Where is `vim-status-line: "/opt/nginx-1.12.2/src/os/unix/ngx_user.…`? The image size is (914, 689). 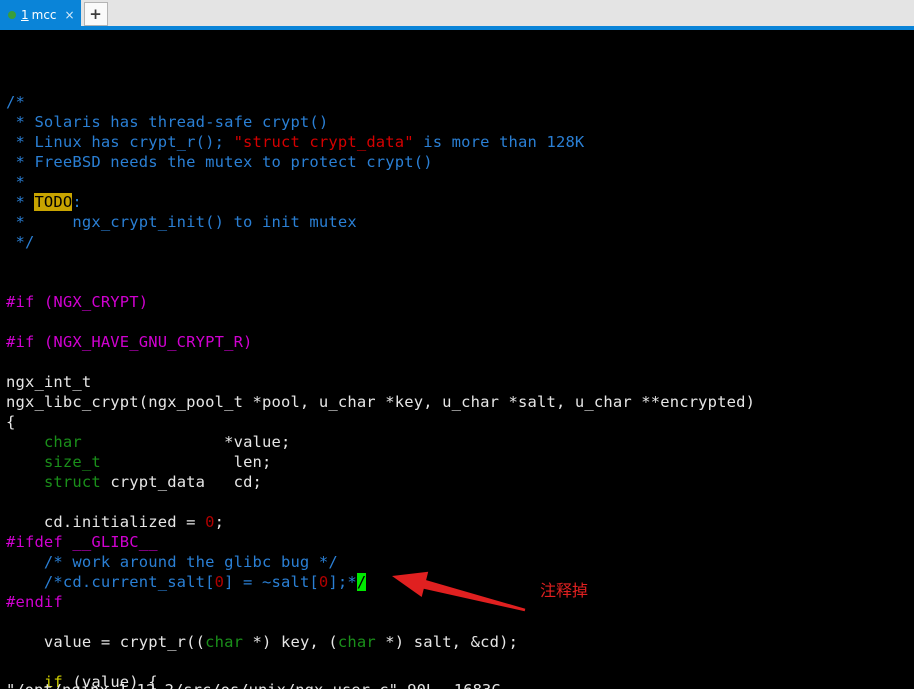 vim-status-line: "/opt/nginx-1.12.2/src/os/unix/ngx_user.… is located at coordinates (253, 684).